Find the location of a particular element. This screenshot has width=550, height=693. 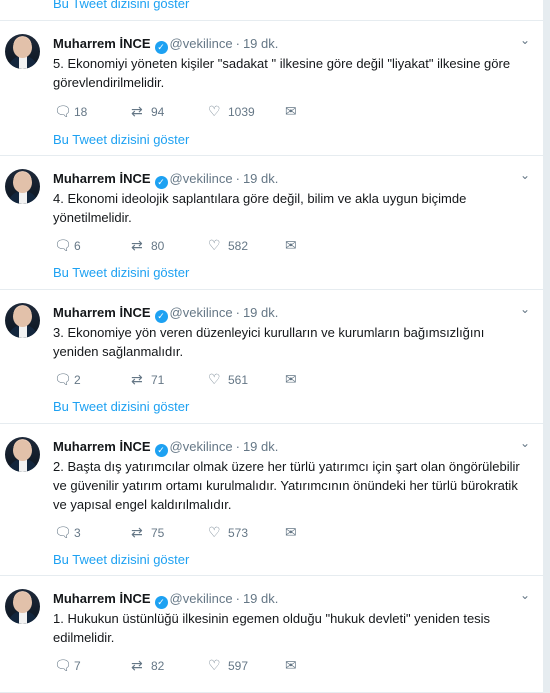

like-button: ♡ 561 is located at coordinates (228, 379).